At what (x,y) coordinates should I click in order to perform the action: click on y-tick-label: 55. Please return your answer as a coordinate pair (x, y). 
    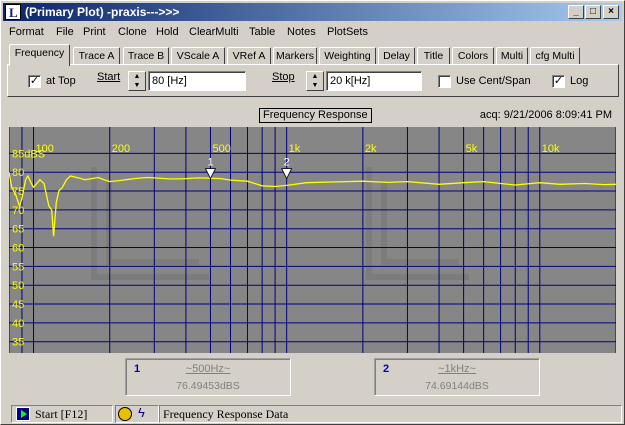
    Looking at the image, I should click on (18, 267).